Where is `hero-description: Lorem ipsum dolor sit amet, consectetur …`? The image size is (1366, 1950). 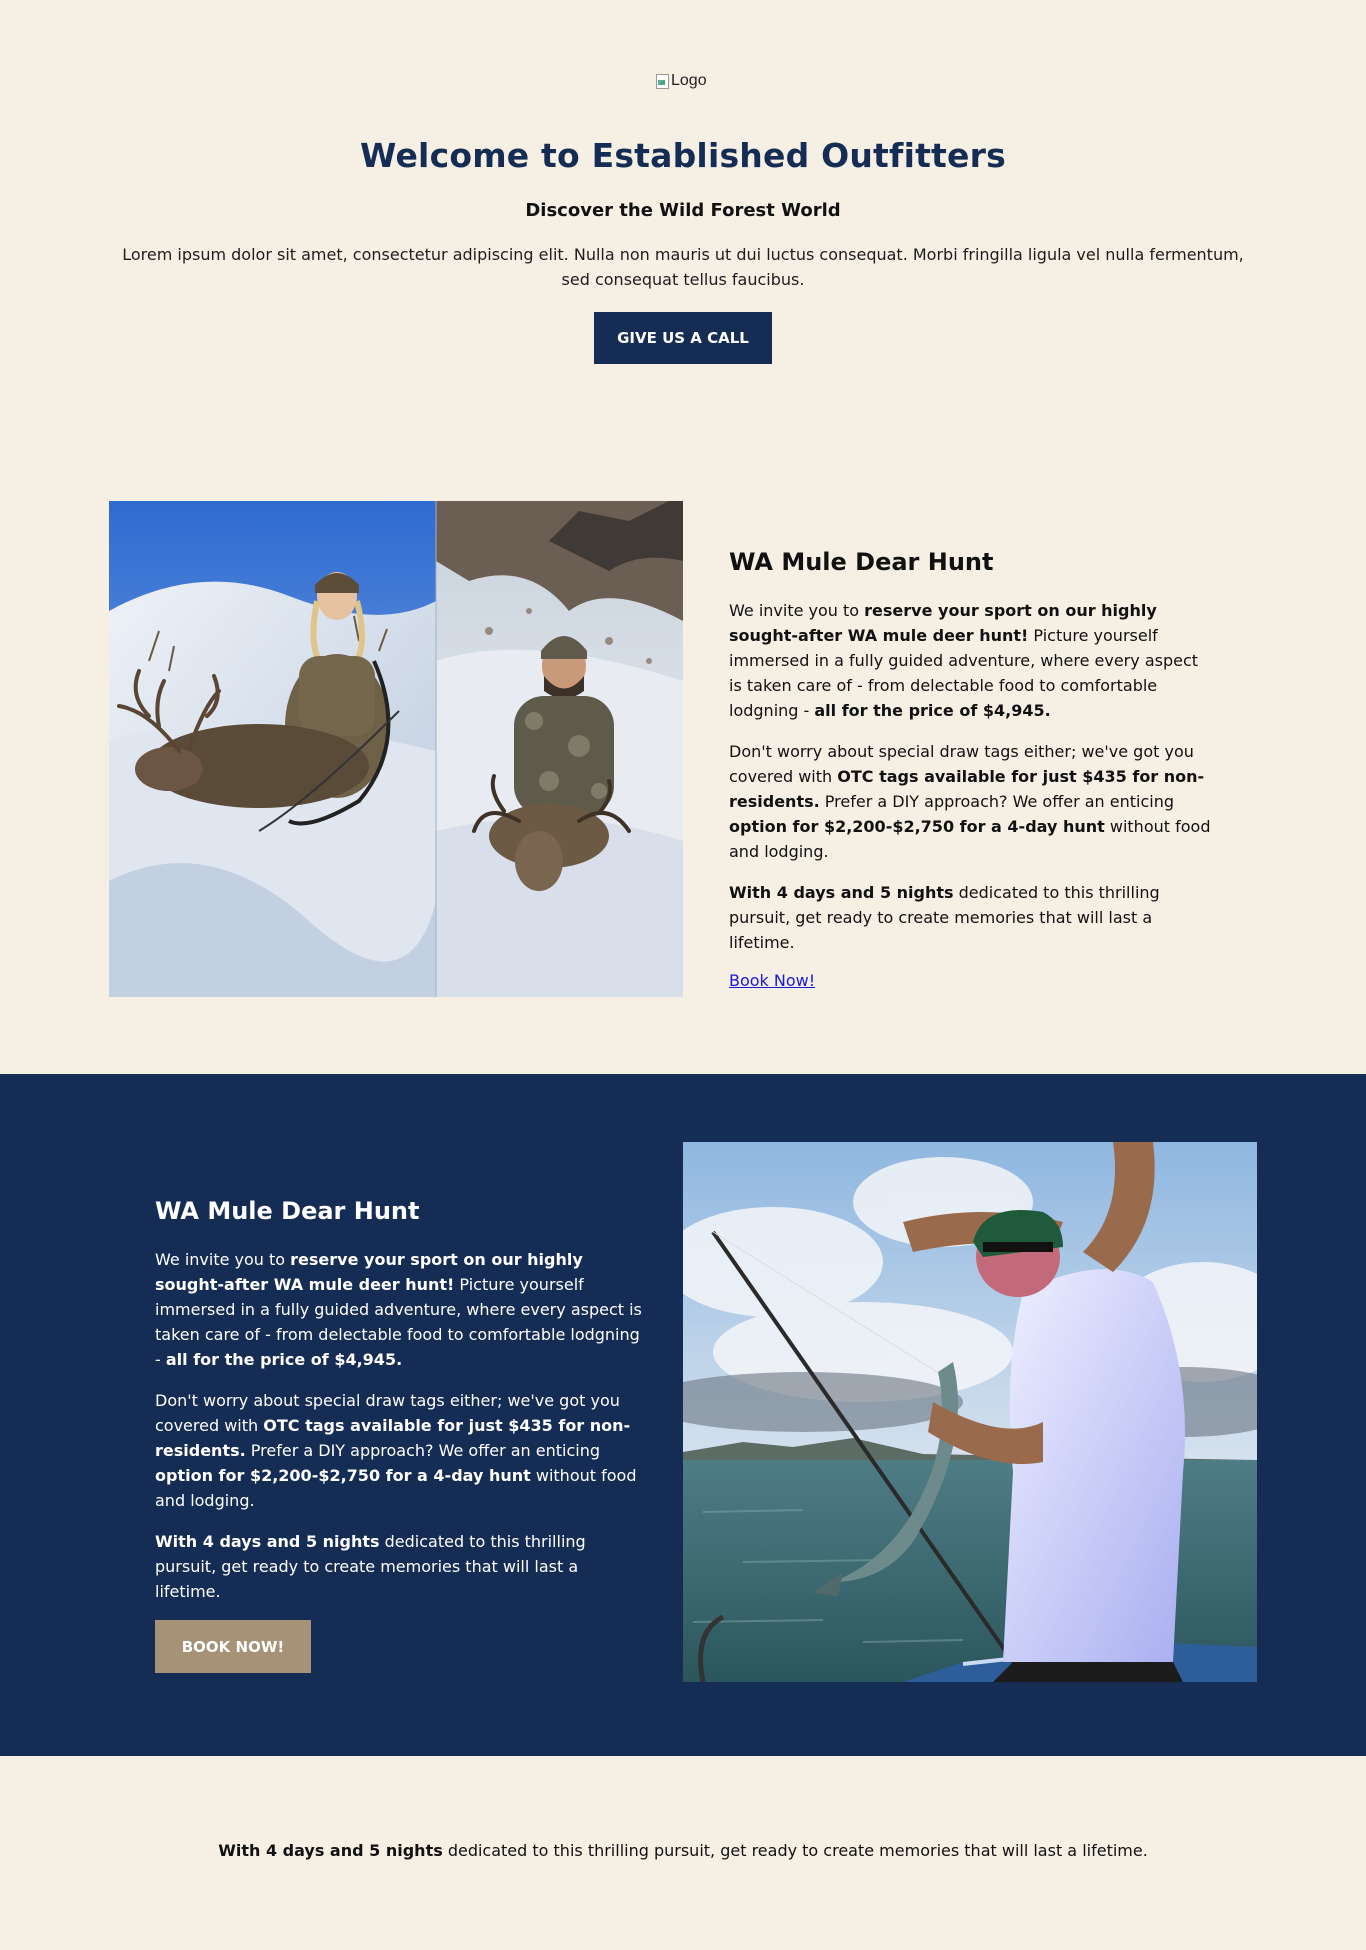 hero-description: Lorem ipsum dolor sit amet, consectetur … is located at coordinates (683, 267).